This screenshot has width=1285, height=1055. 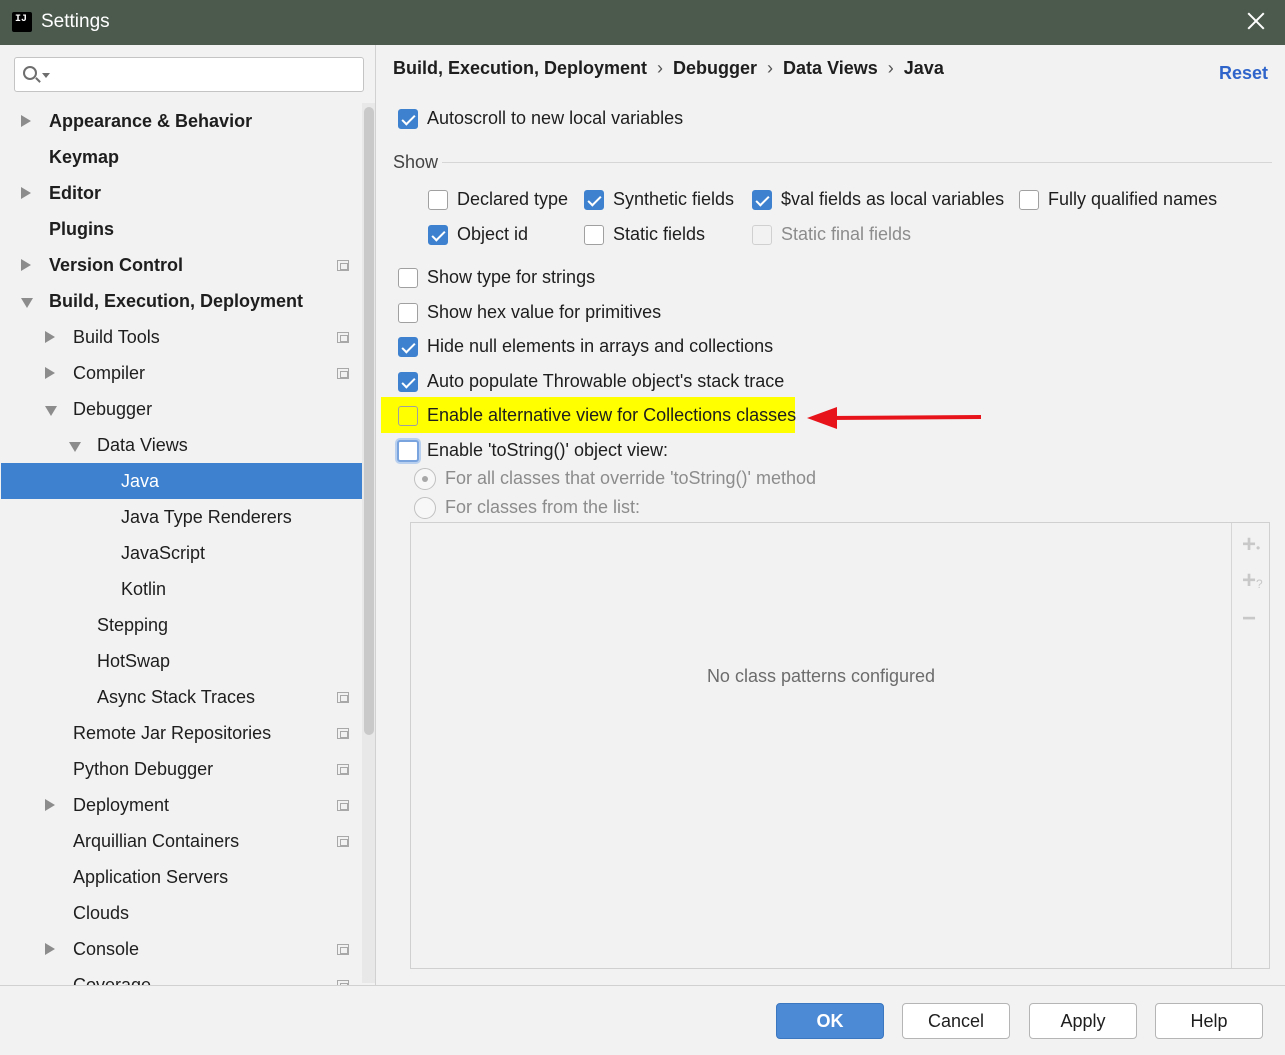 What do you see at coordinates (188, 913) in the screenshot?
I see `tree-item: Clouds` at bounding box center [188, 913].